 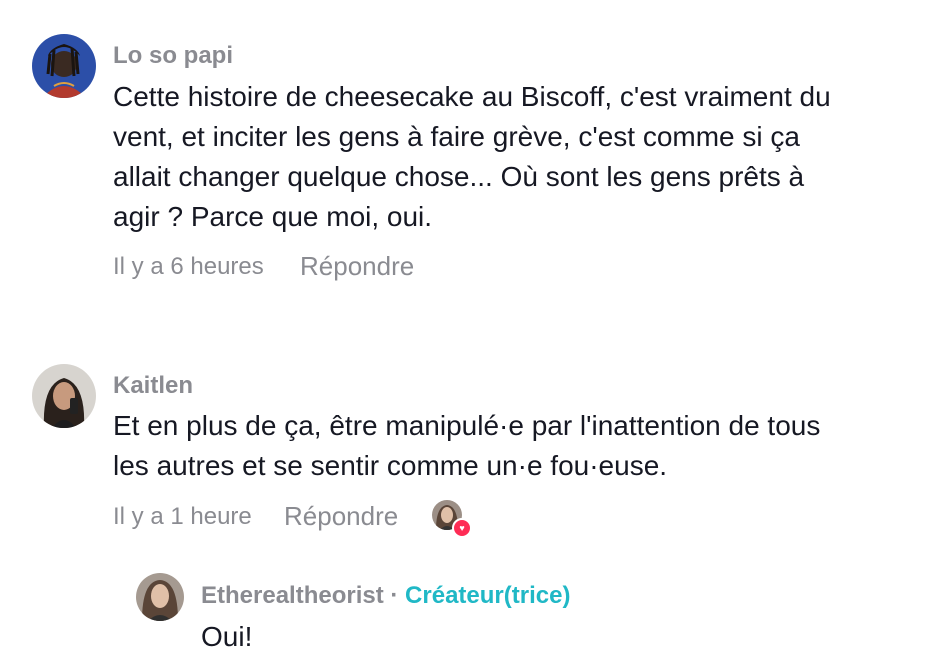 What do you see at coordinates (153, 386) in the screenshot?
I see `comment-username: Kaitlen` at bounding box center [153, 386].